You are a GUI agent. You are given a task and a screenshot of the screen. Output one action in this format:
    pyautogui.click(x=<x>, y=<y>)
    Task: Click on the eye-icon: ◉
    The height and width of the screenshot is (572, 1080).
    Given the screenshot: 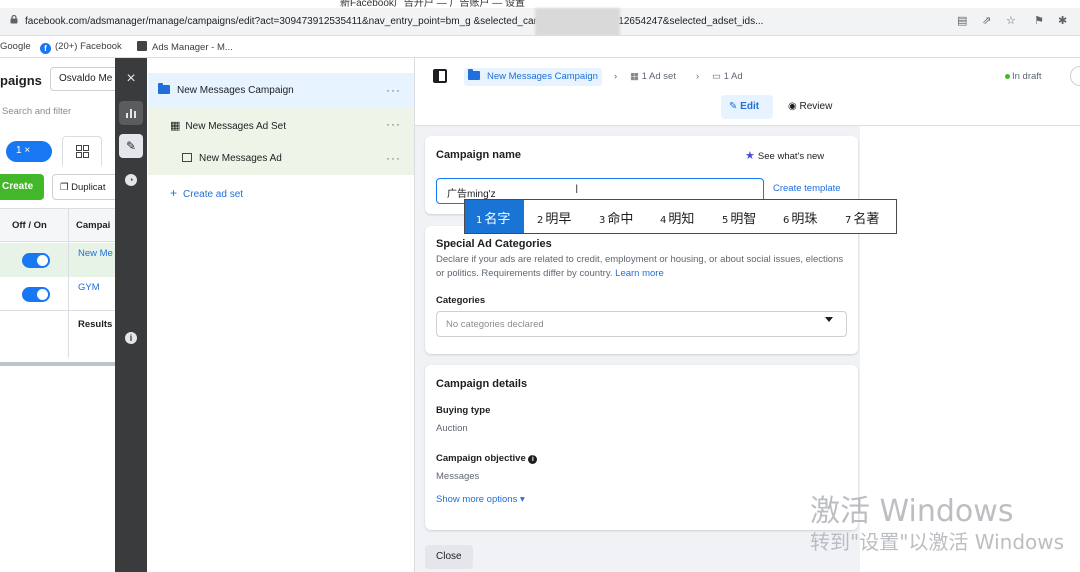 What is the action you would take?
    pyautogui.click(x=794, y=106)
    